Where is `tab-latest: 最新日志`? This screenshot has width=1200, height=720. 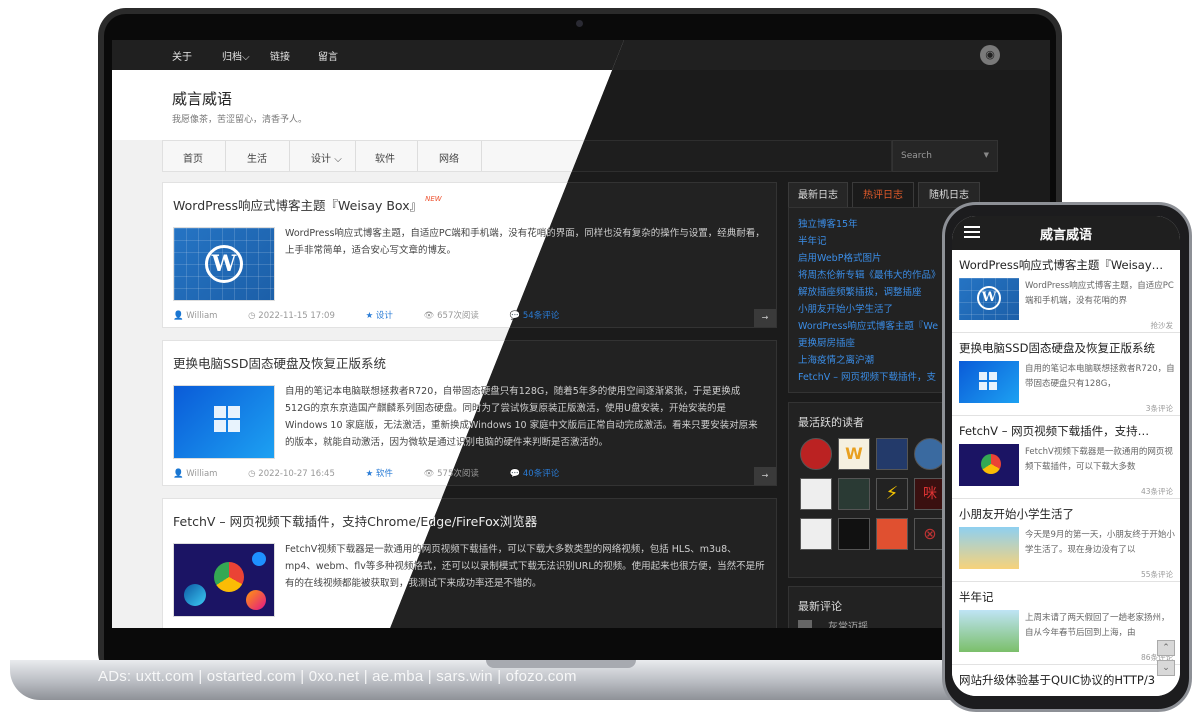 tab-latest: 最新日志 is located at coordinates (818, 195).